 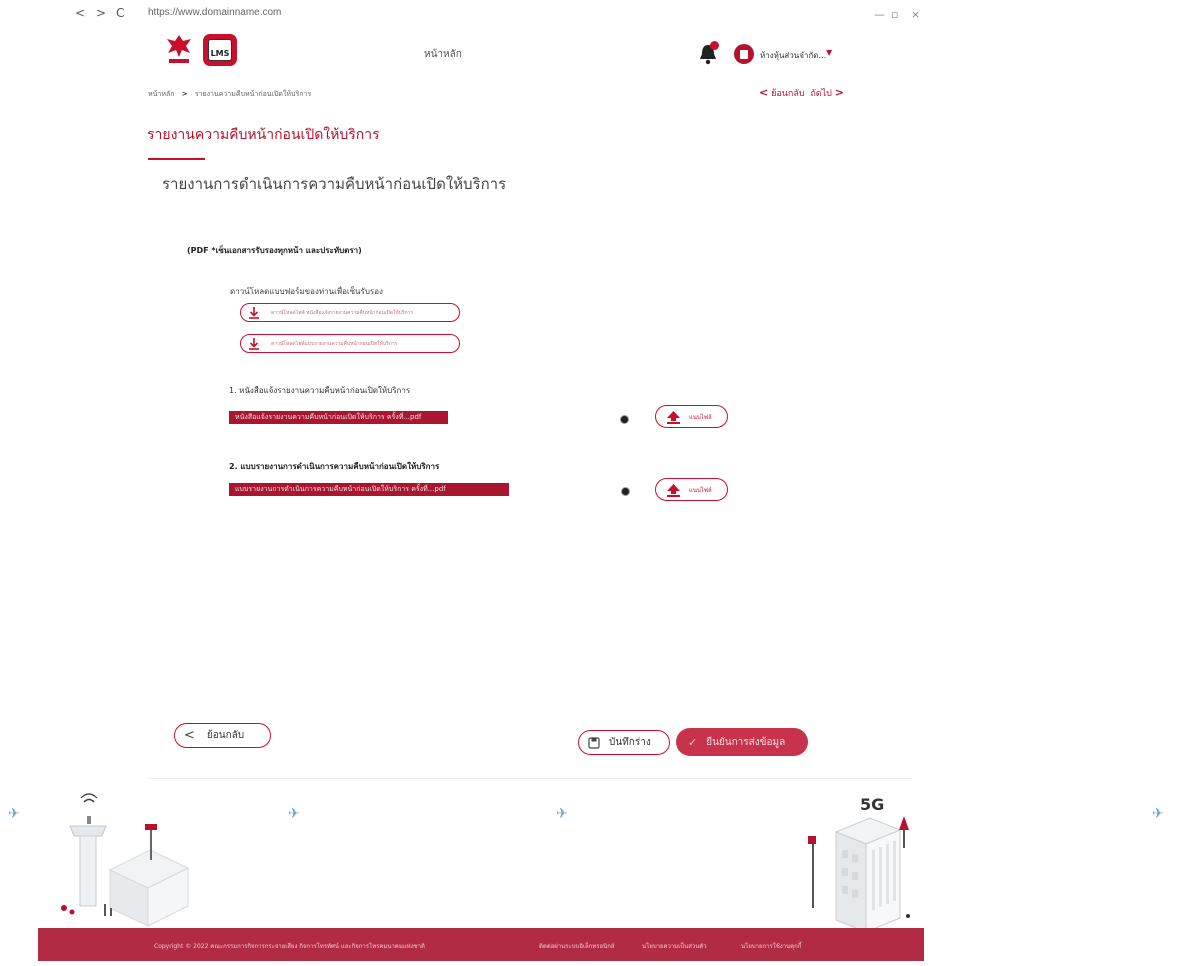 I want to click on garuda-emblem-logo, so click(x=179, y=49).